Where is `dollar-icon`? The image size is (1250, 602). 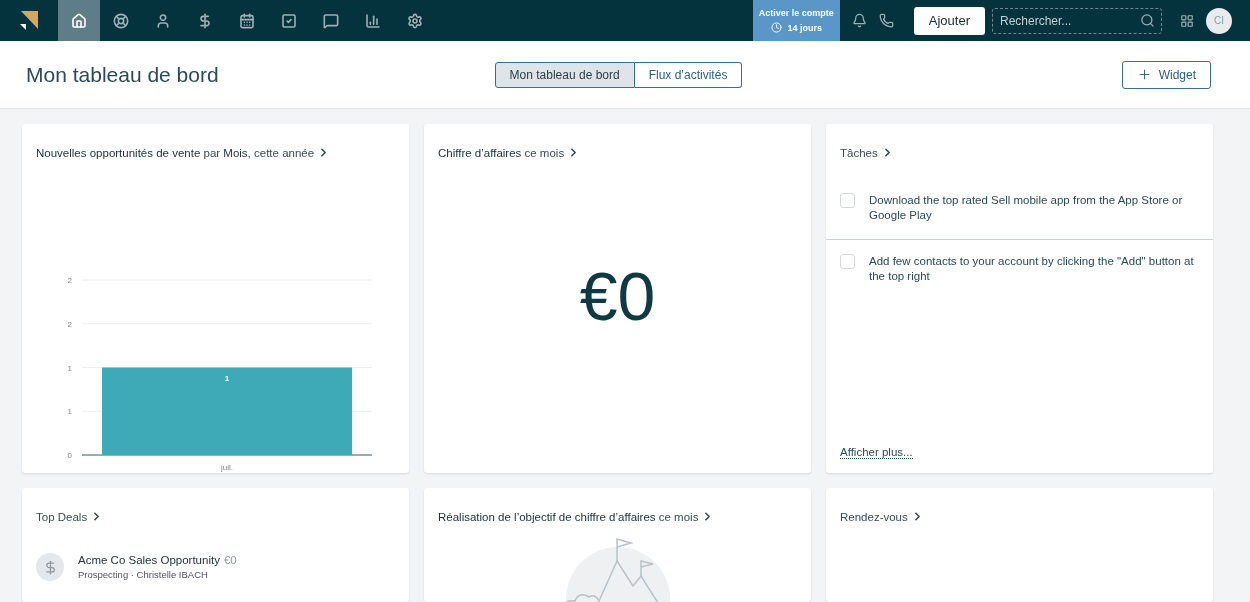
dollar-icon is located at coordinates (50, 567).